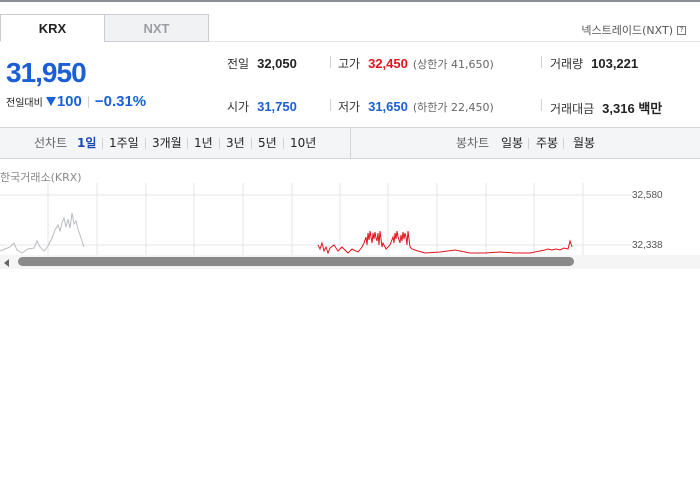 The height and width of the screenshot is (490, 700). Describe the element at coordinates (647, 245) in the screenshot. I see `y-tick-label: 32,338` at that location.